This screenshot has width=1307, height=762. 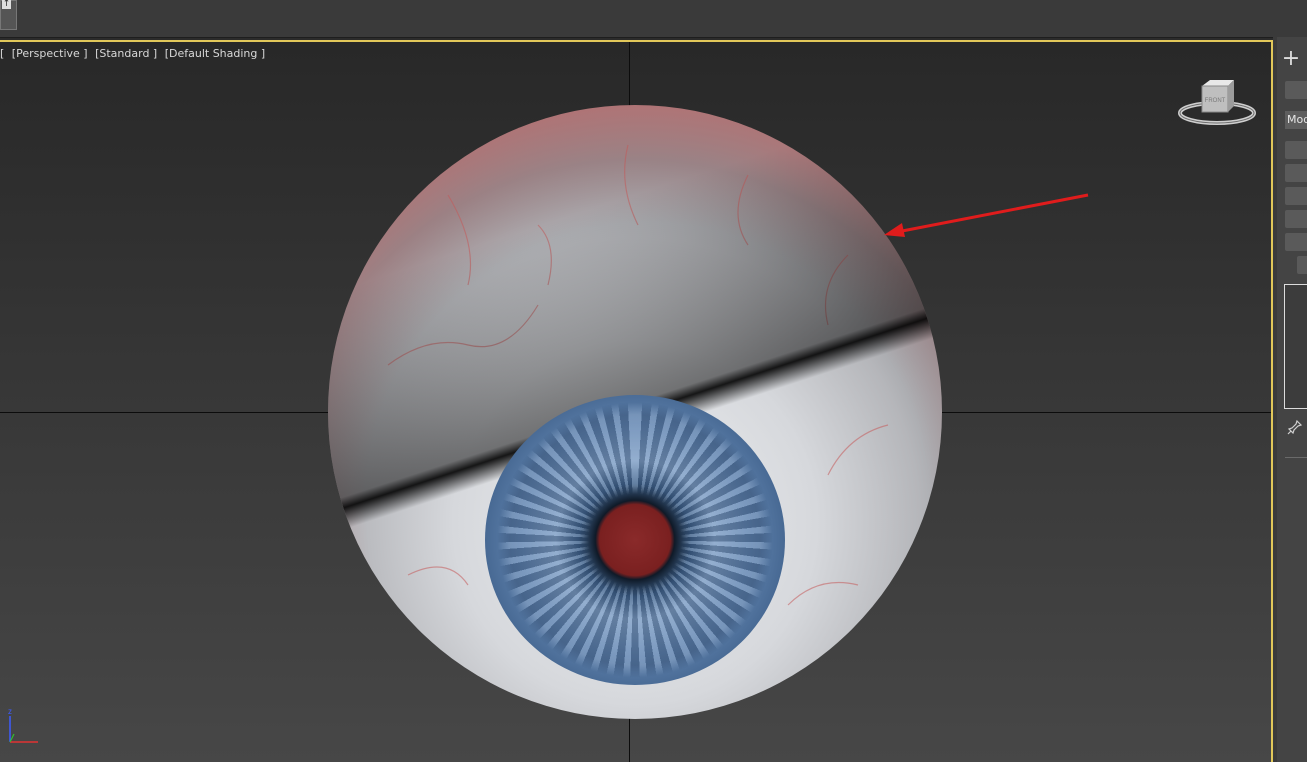 I want to click on viewcube-face-label: FRONT, so click(x=1215, y=101).